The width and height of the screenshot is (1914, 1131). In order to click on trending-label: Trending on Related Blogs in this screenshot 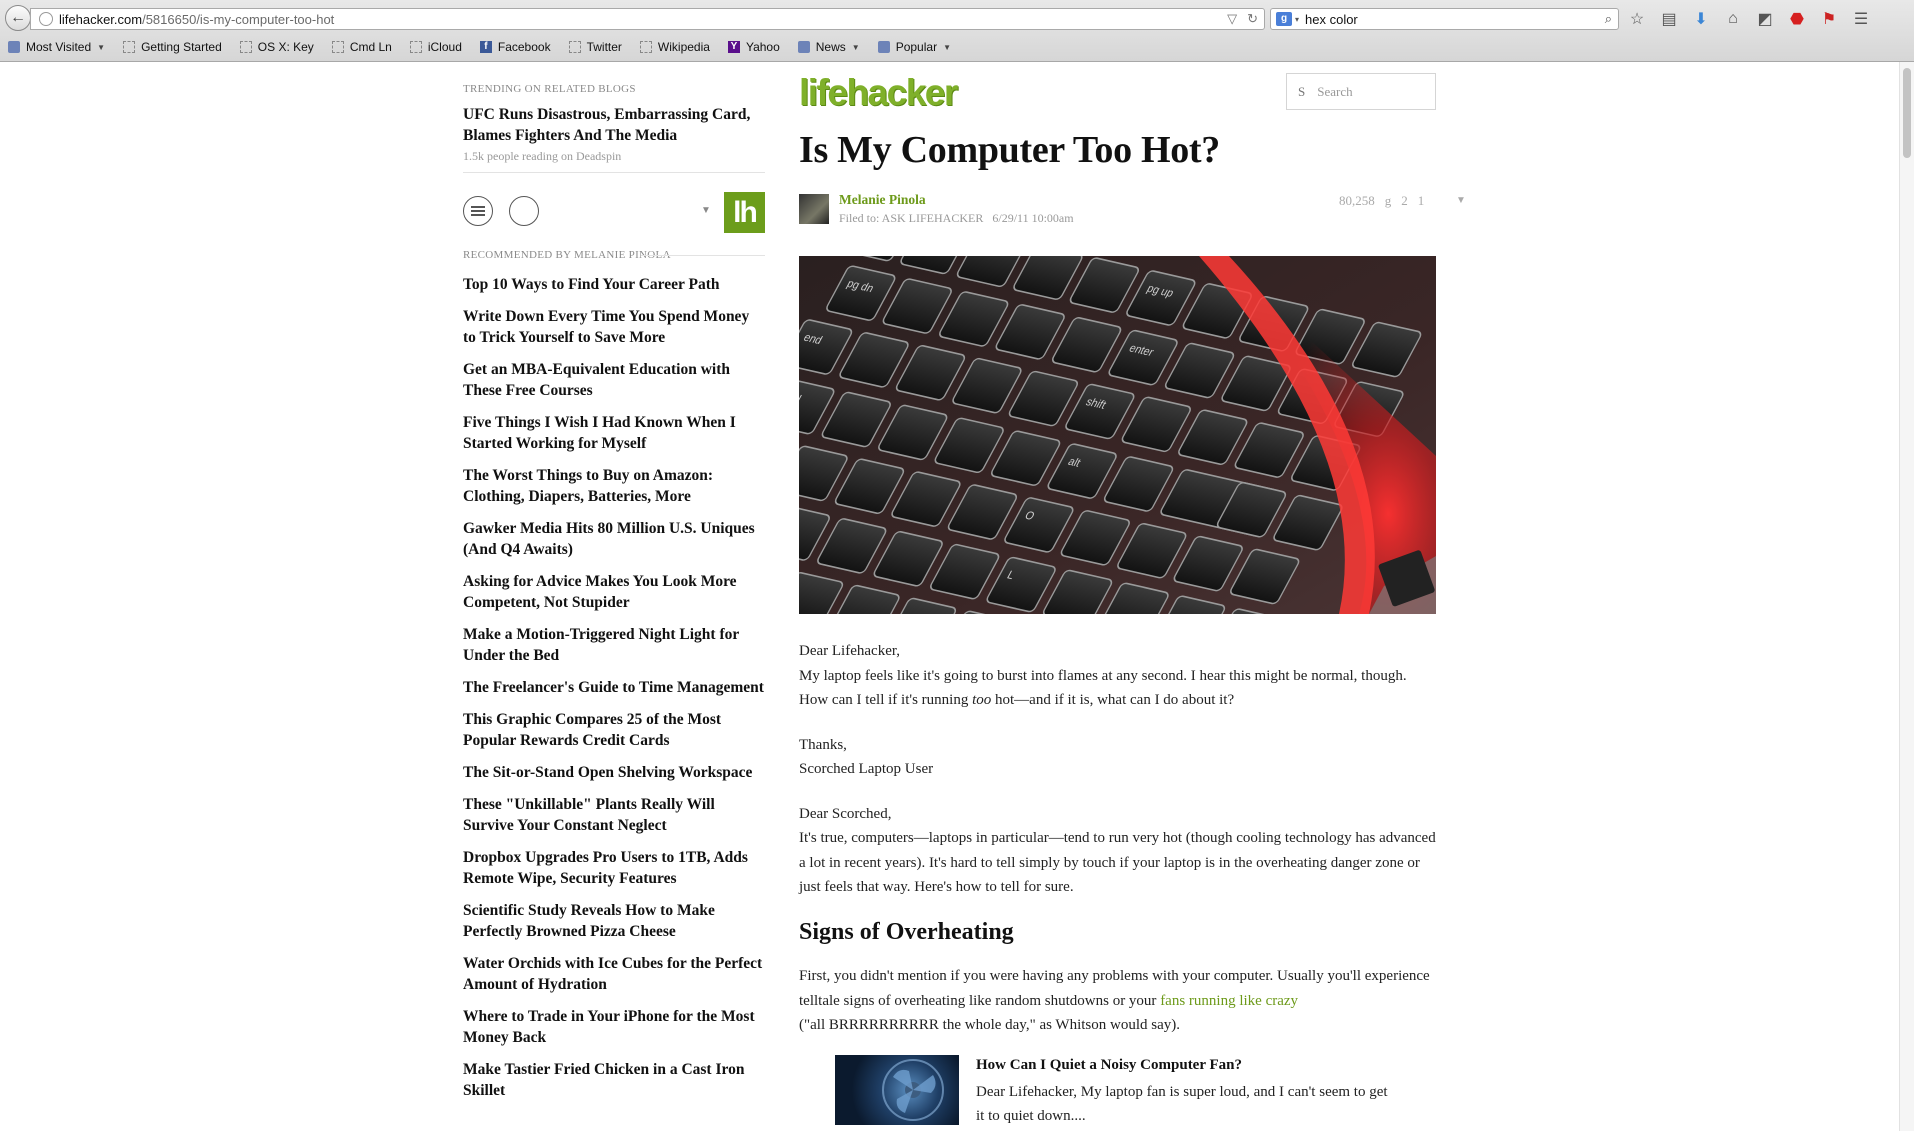, I will do `click(549, 89)`.